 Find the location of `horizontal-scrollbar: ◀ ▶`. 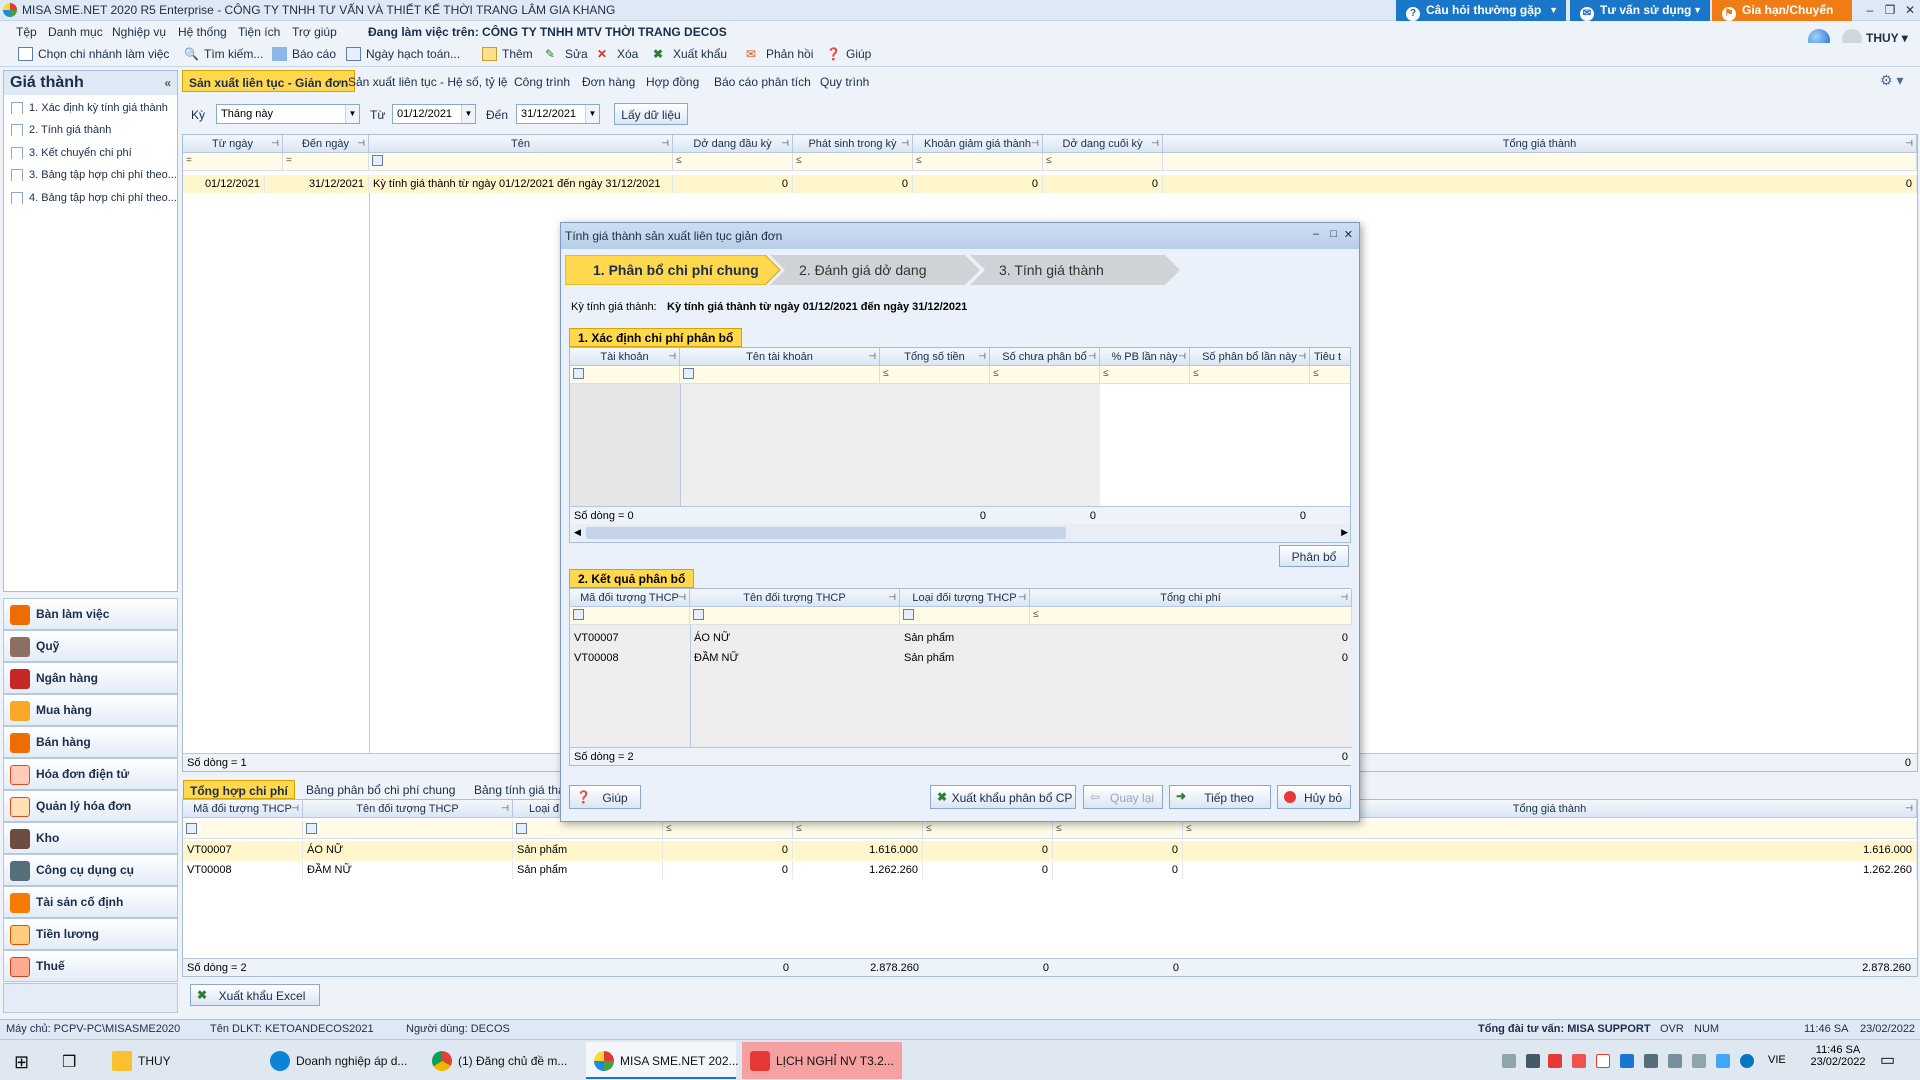

horizontal-scrollbar: ◀ ▶ is located at coordinates (960, 533).